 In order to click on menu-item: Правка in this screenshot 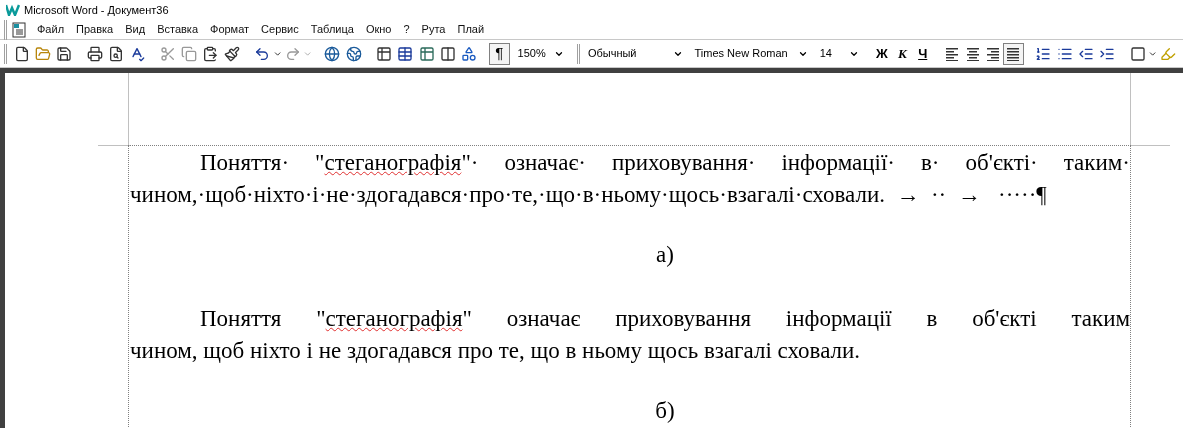, I will do `click(95, 29)`.